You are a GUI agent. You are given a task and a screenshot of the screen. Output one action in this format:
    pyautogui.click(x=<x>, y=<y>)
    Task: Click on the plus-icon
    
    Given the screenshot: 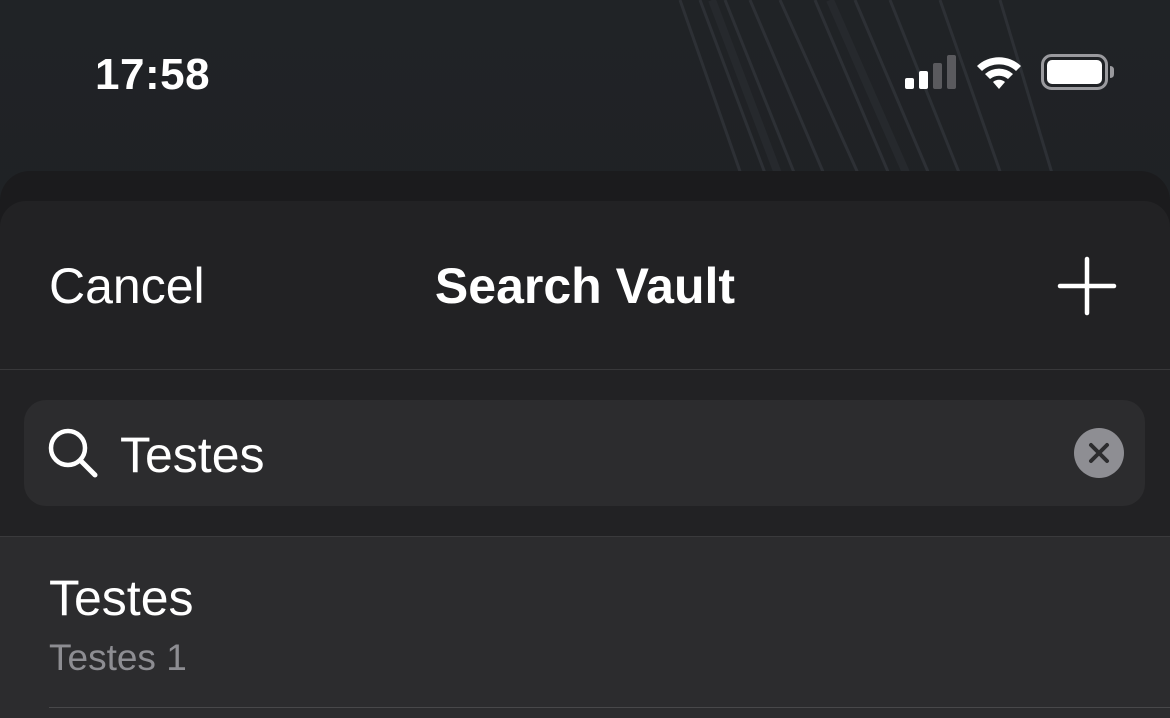 What is the action you would take?
    pyautogui.click(x=1087, y=286)
    